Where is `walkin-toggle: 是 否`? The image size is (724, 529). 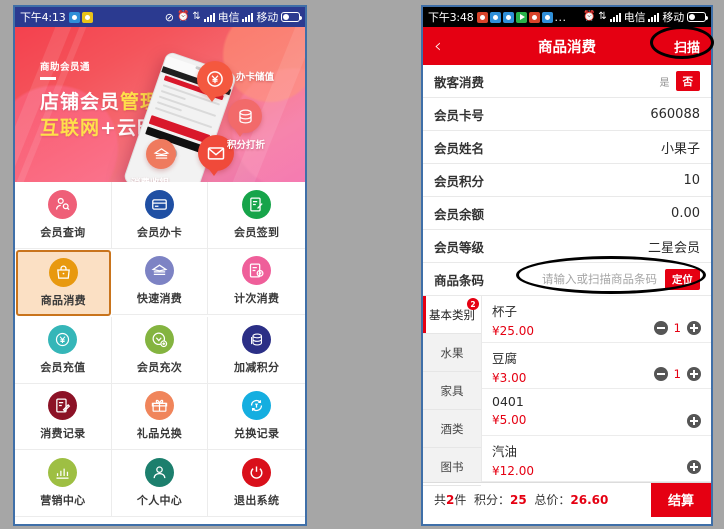
walkin-toggle: 是 否 is located at coordinates (680, 81).